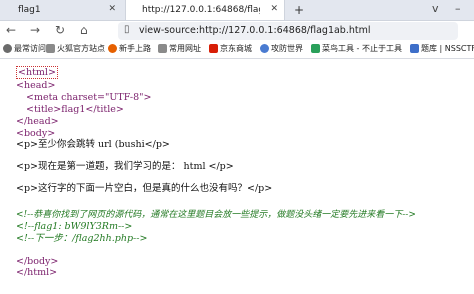  I want to click on bookmark-label: 常用网址, so click(185, 48).